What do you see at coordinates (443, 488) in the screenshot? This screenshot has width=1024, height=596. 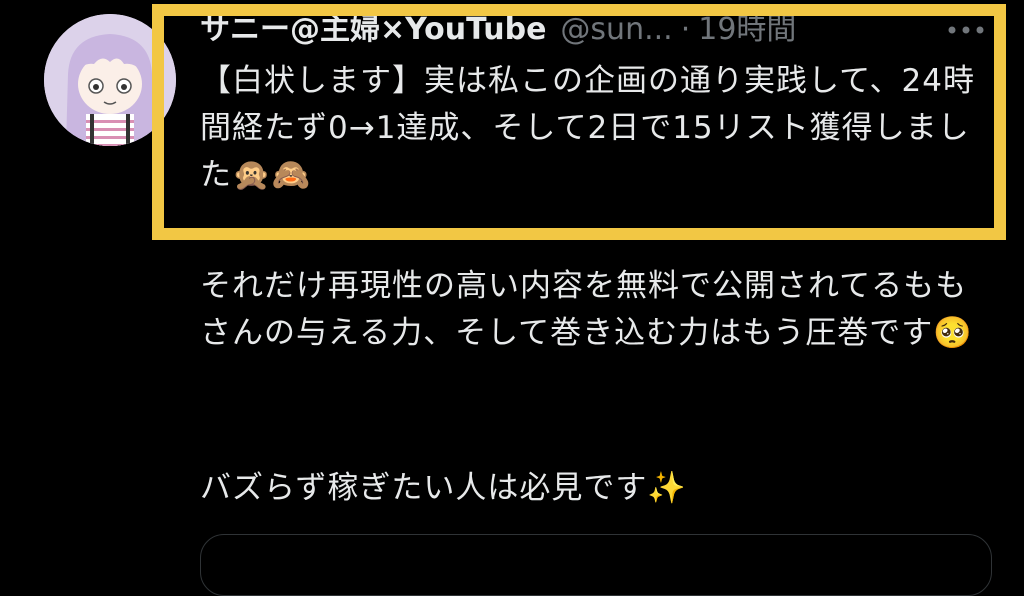 I see `tweet-text-paragraph-3: バズらず稼ぎたい人は必見です✨` at bounding box center [443, 488].